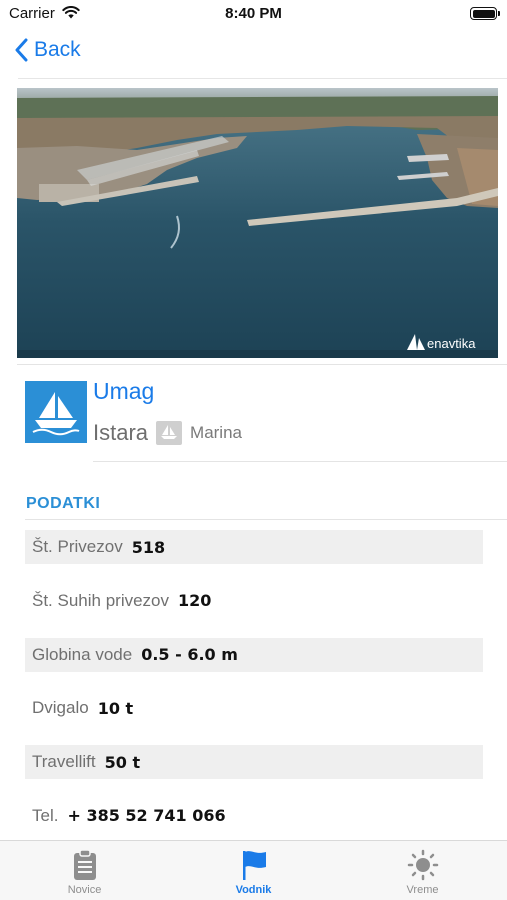 The image size is (507, 900). What do you see at coordinates (254, 547) in the screenshot?
I see `detail-row-berths: Št. Privezov 518` at bounding box center [254, 547].